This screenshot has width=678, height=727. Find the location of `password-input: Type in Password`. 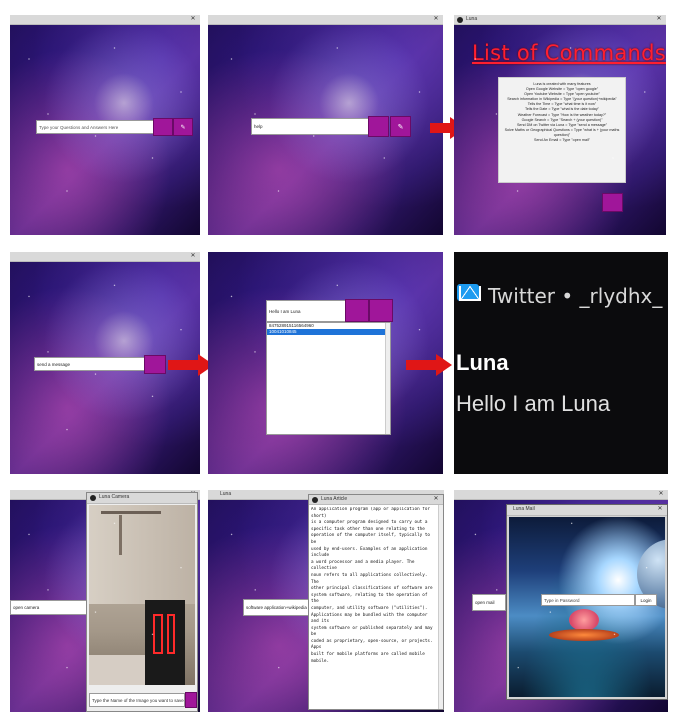

password-input: Type in Password is located at coordinates (588, 600).